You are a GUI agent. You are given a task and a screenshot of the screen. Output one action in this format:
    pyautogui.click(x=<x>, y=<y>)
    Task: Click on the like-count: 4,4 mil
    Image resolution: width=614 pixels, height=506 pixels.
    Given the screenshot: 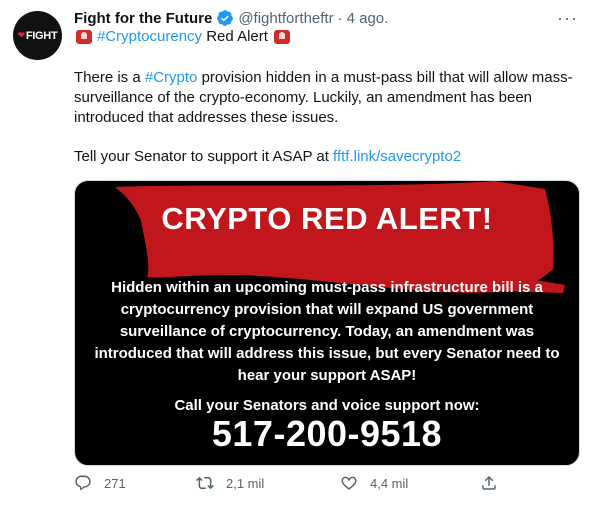 What is the action you would take?
    pyautogui.click(x=389, y=483)
    